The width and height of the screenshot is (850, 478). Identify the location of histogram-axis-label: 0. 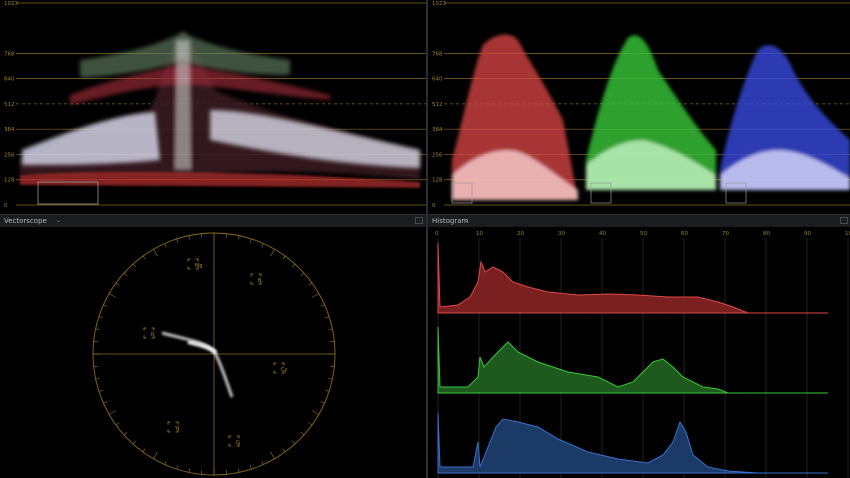
(437, 234).